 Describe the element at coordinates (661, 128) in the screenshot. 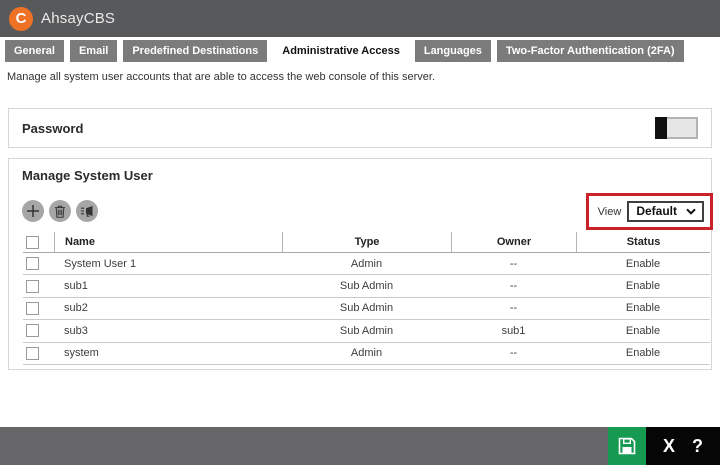

I see `toggle-handle` at that location.